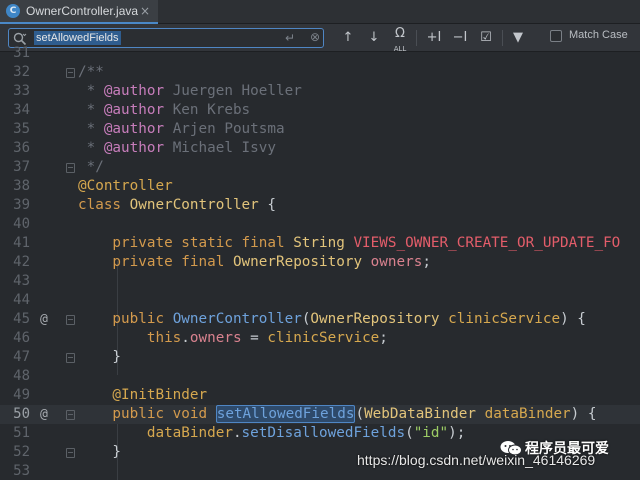  Describe the element at coordinates (360, 414) in the screenshot. I see `code-token: (` at that location.